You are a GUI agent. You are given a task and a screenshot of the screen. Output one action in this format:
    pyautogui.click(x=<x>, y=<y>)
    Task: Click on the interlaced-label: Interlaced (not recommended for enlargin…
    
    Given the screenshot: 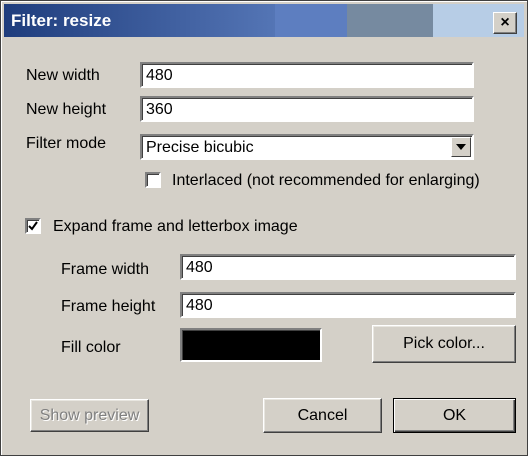 What is the action you would take?
    pyautogui.click(x=326, y=180)
    